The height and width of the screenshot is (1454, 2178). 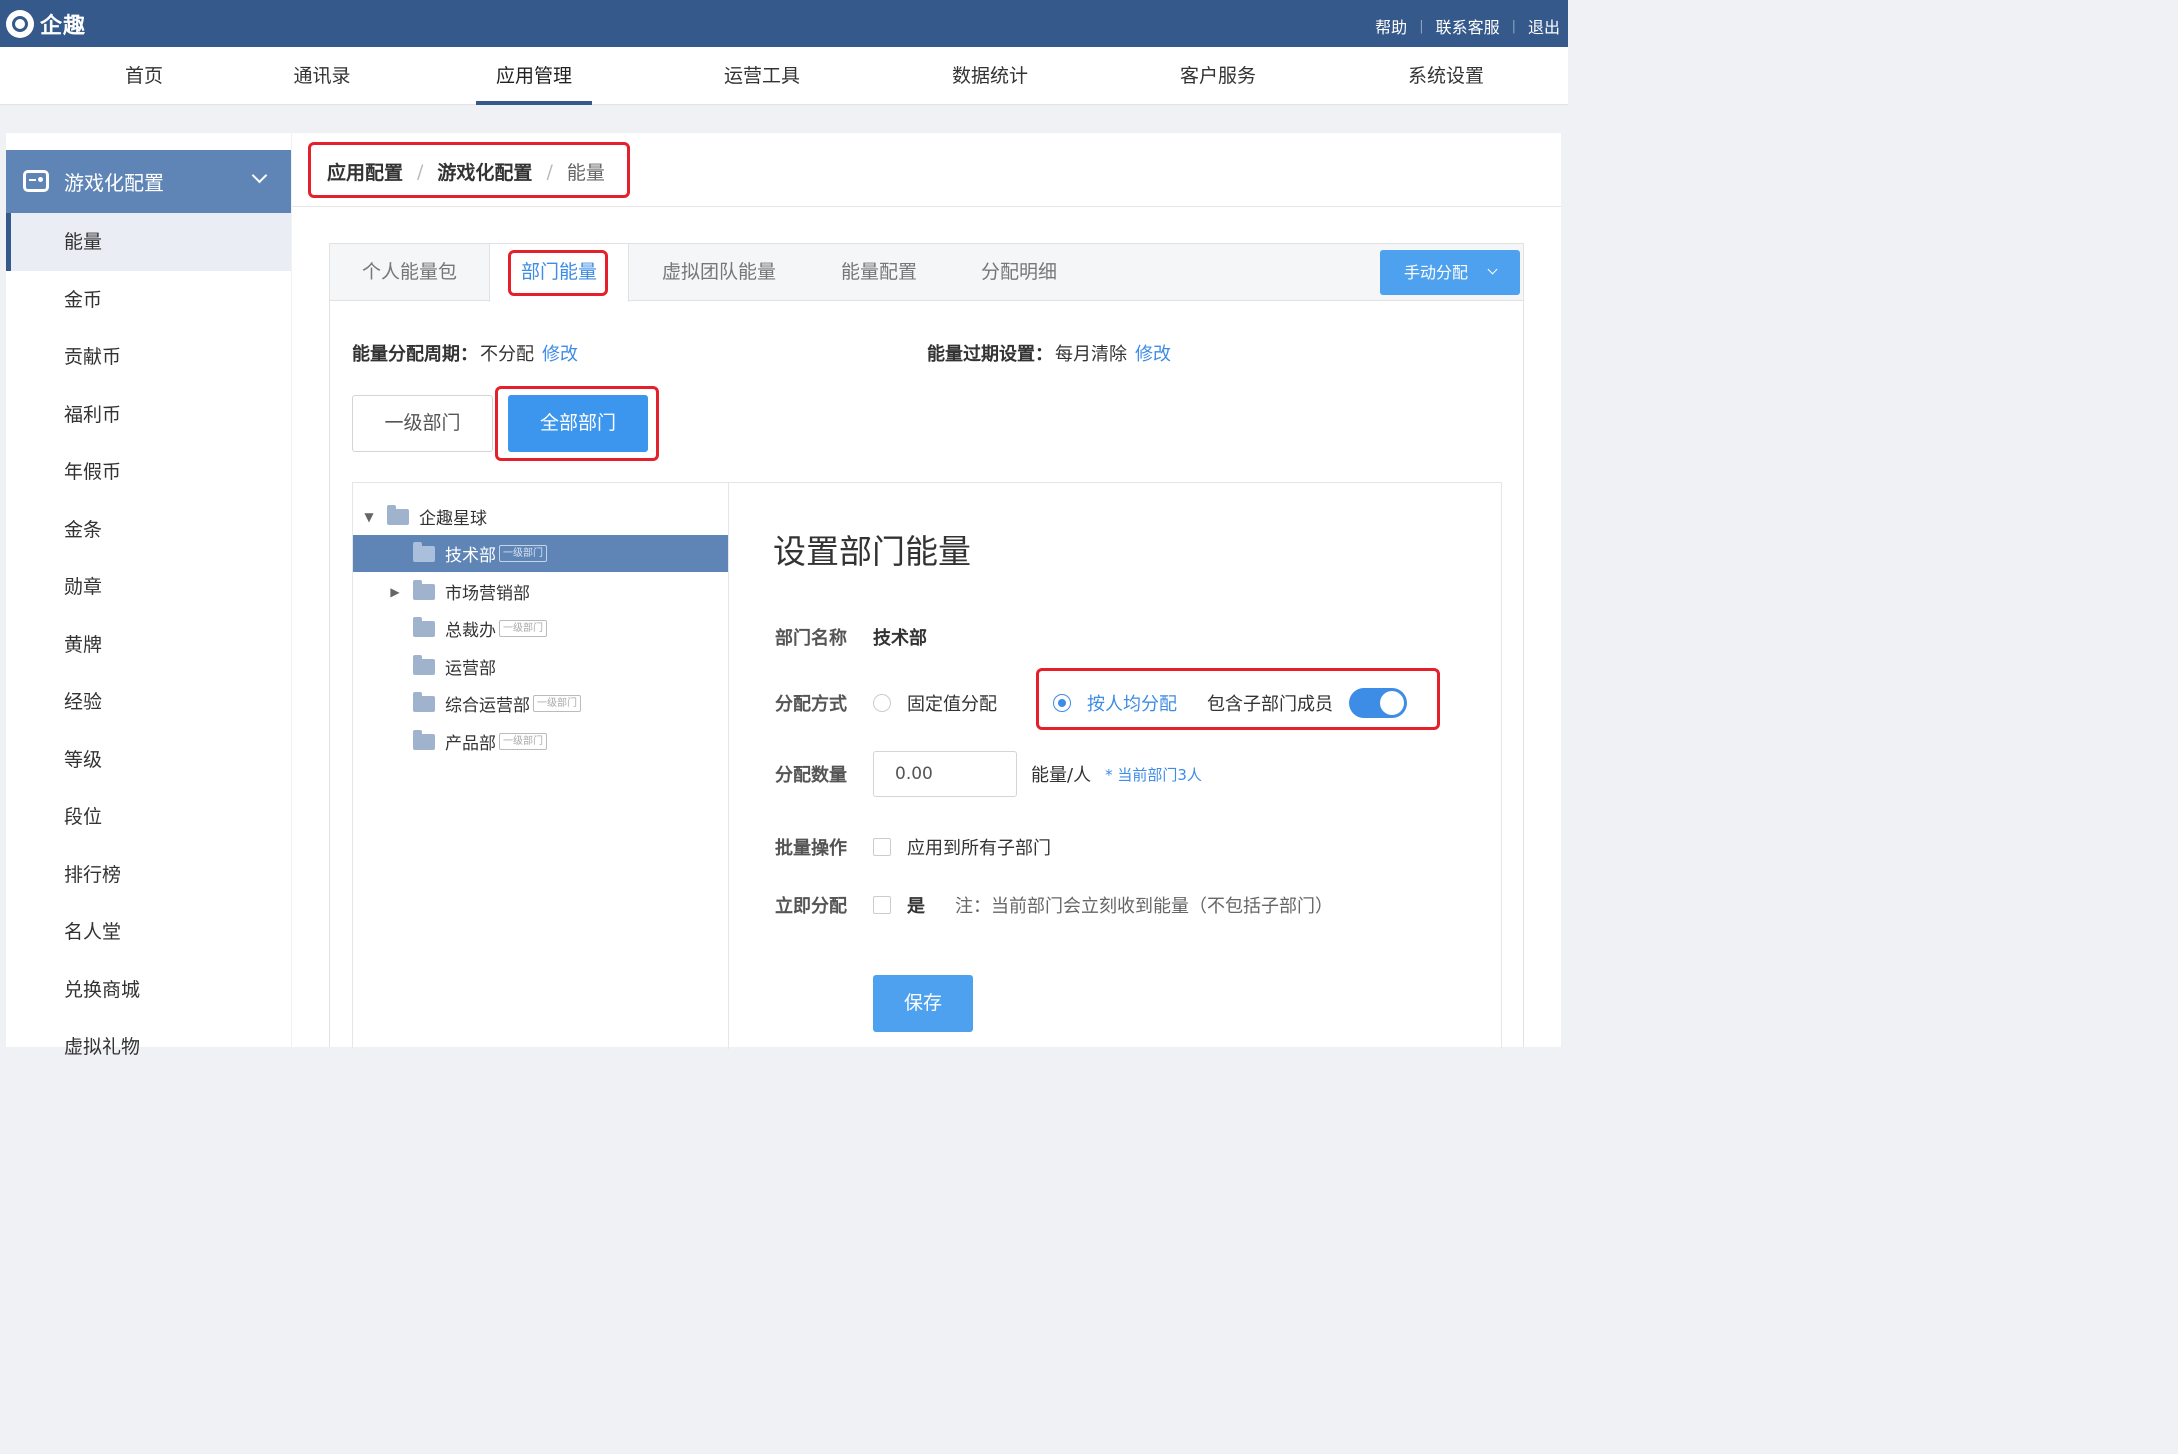 What do you see at coordinates (63, 26) in the screenshot?
I see `app-name: 企趣` at bounding box center [63, 26].